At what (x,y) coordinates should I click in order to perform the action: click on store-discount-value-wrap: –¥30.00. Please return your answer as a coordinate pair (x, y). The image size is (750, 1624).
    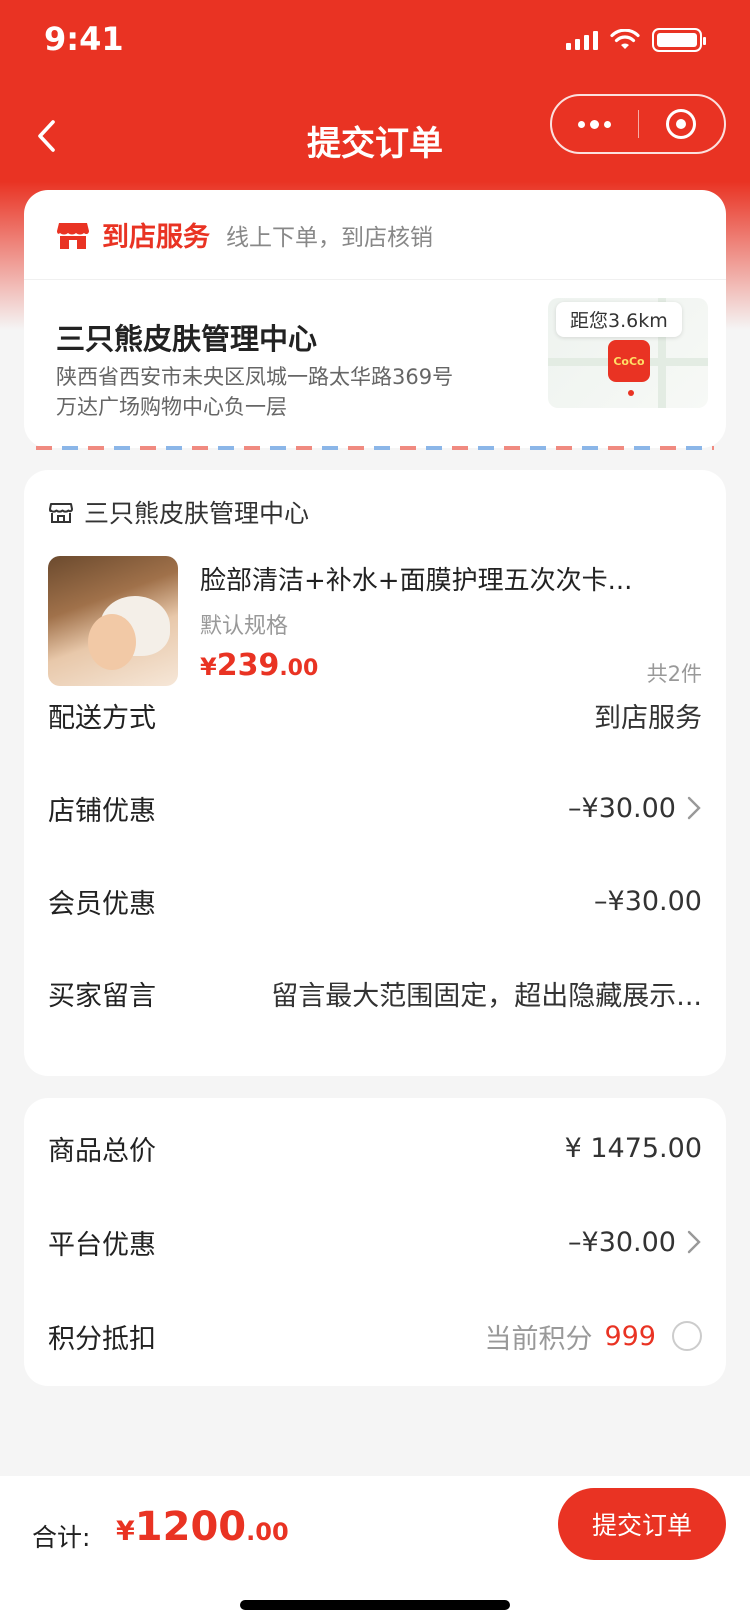
    Looking at the image, I should click on (635, 808).